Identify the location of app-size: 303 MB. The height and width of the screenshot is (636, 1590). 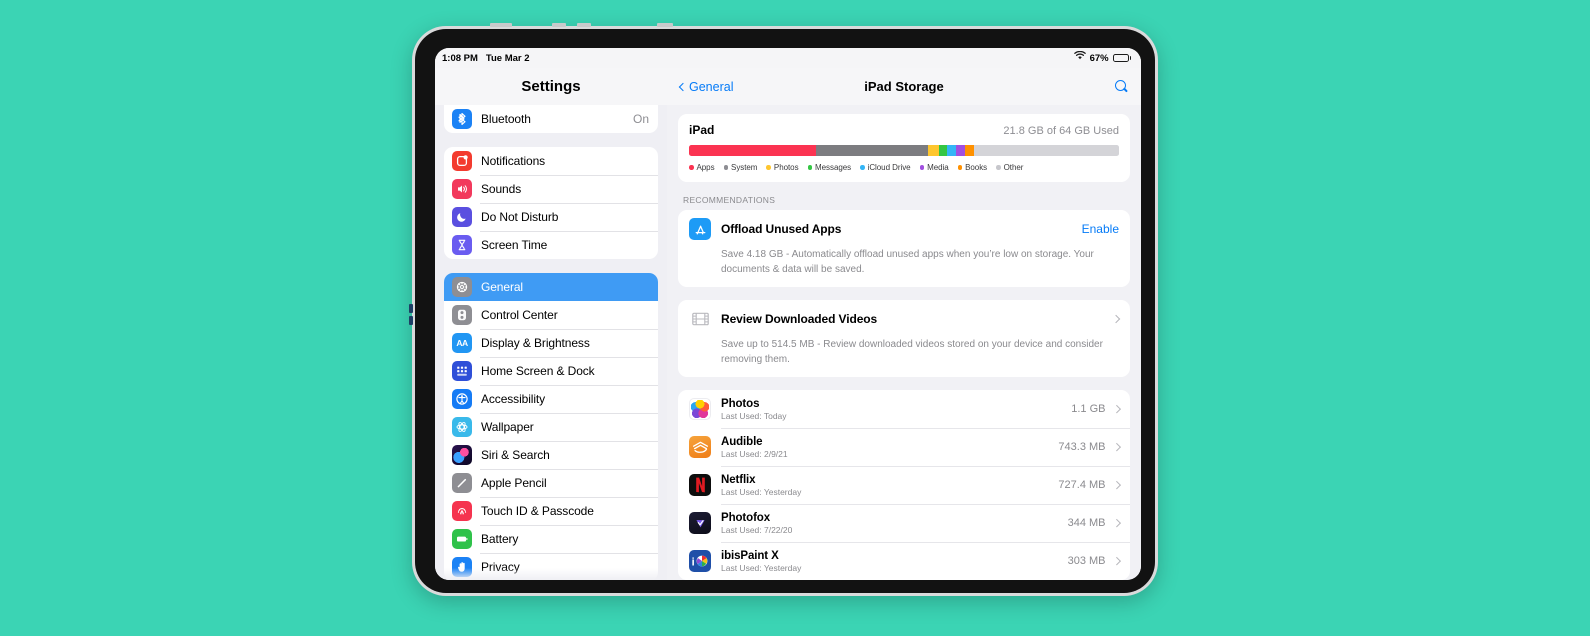
(1086, 561).